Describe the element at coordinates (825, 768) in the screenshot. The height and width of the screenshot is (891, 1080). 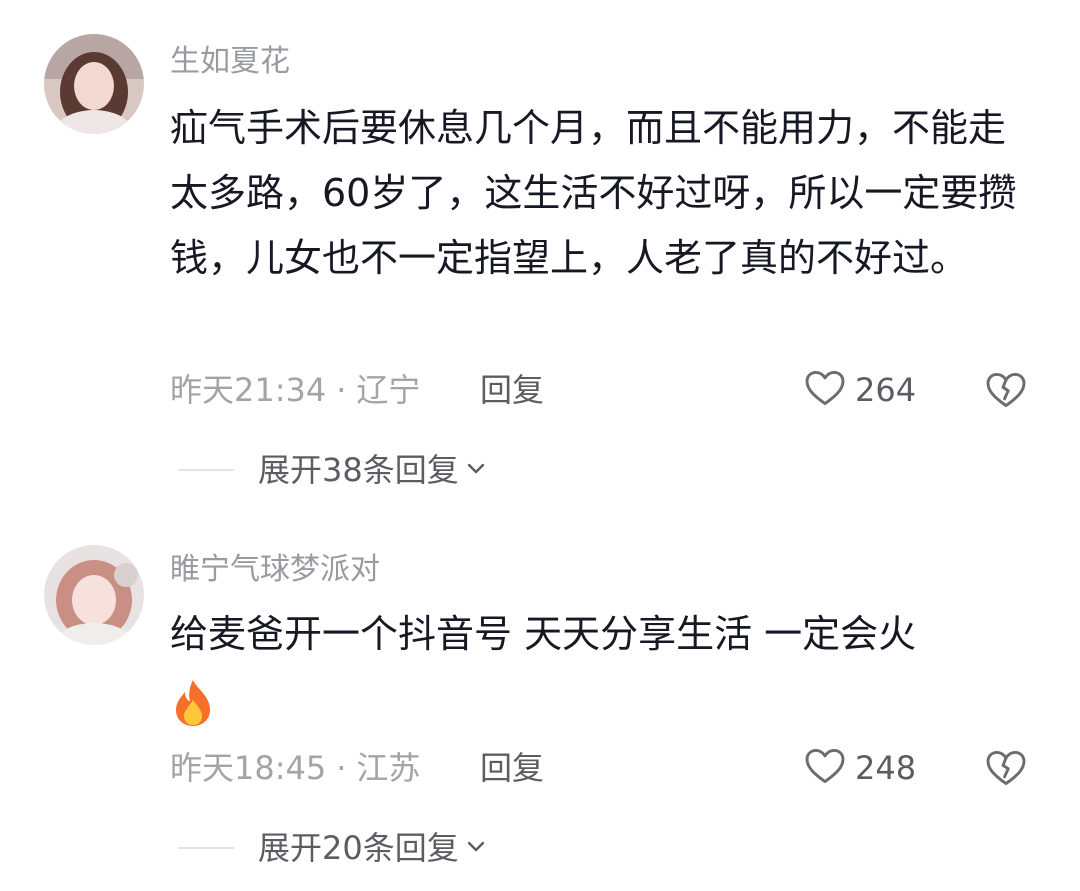
I see `heart-icon` at that location.